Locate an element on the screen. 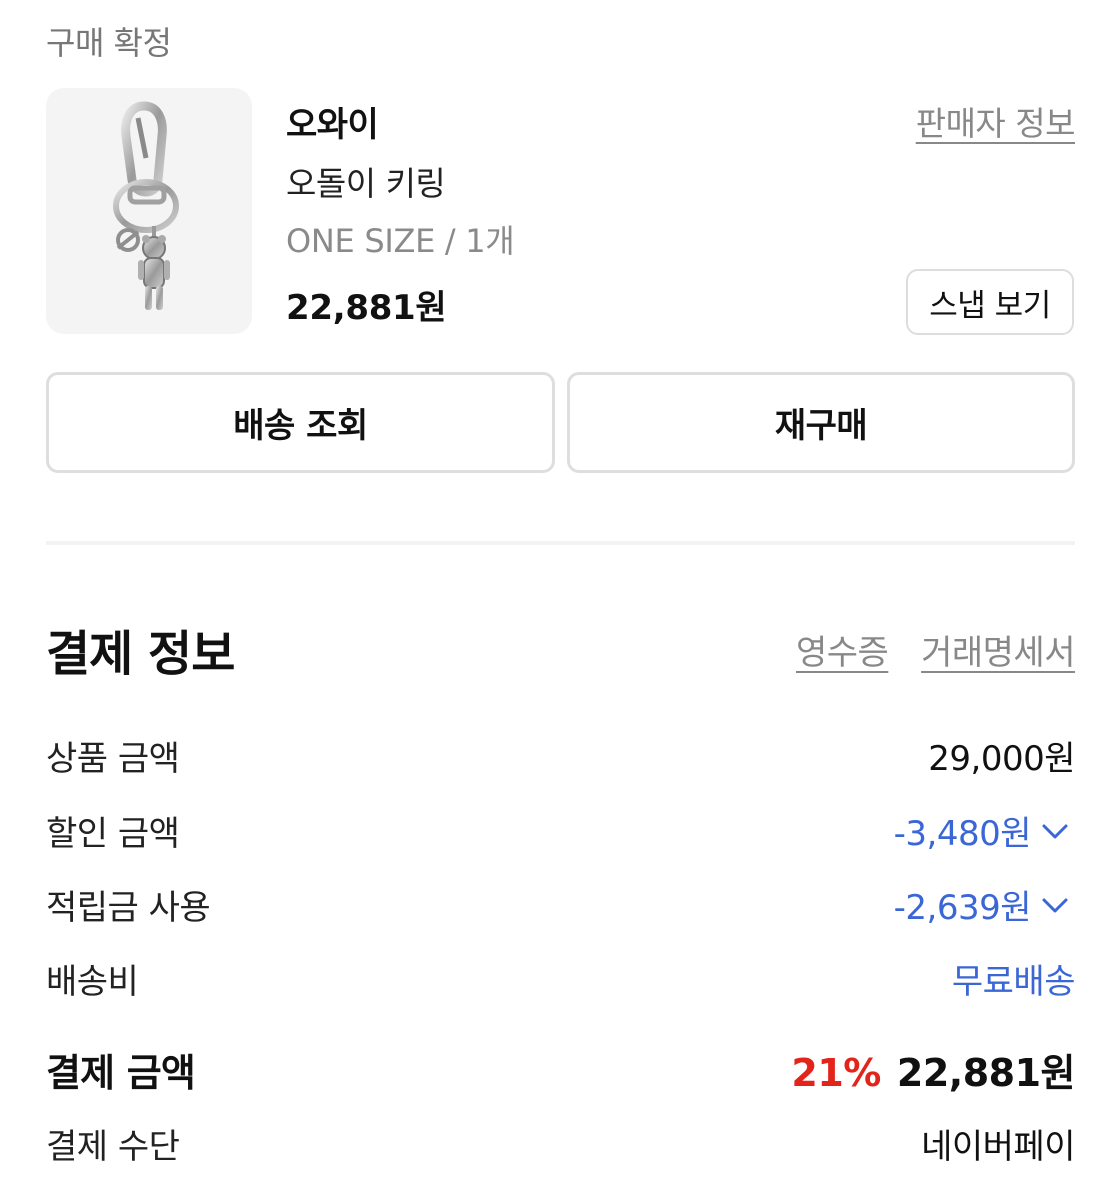  shipping-fee-label: 배송비 is located at coordinates (92, 982).